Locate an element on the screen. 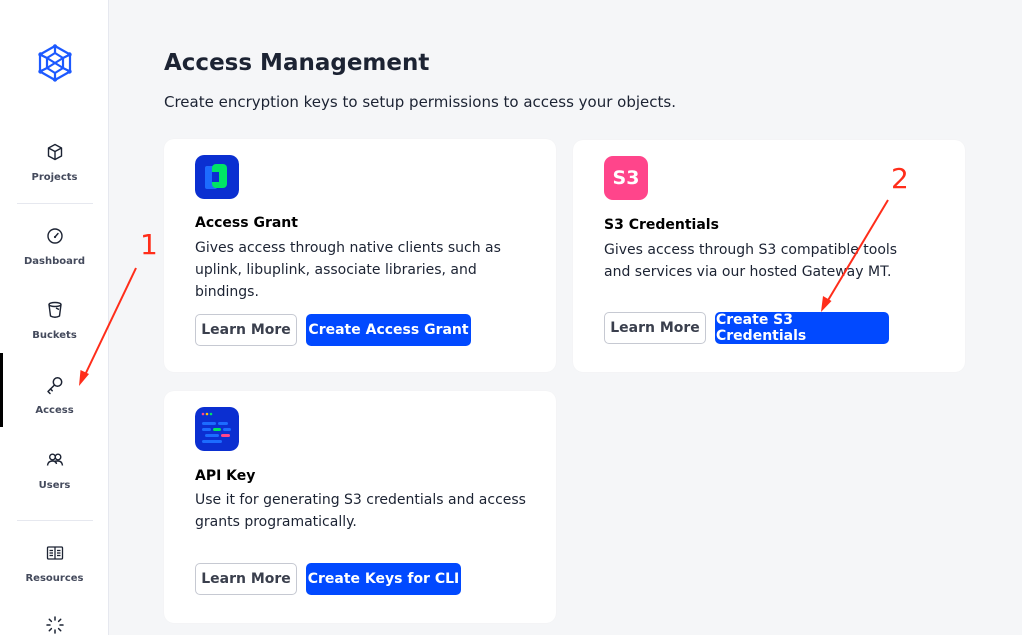 The image size is (1022, 635). book-icon is located at coordinates (54, 553).